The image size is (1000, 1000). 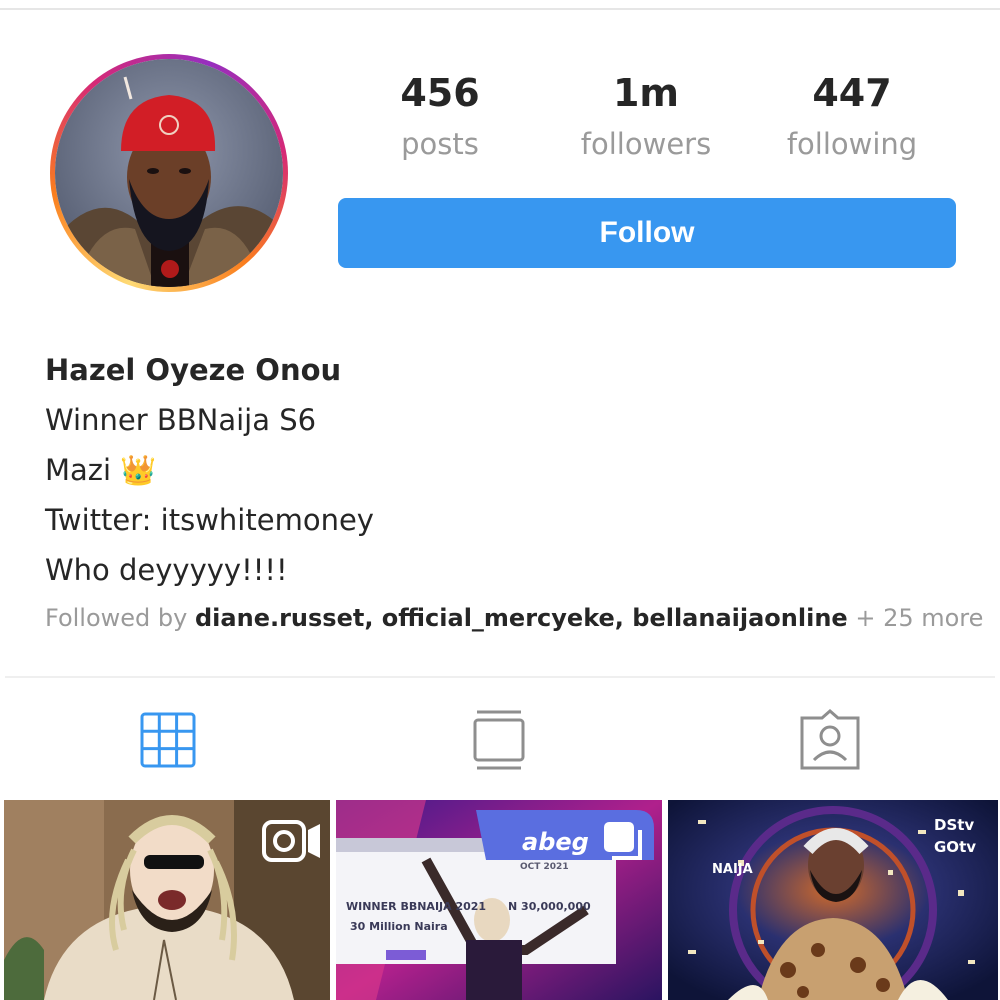 What do you see at coordinates (623, 841) in the screenshot?
I see `carousel-icon` at bounding box center [623, 841].